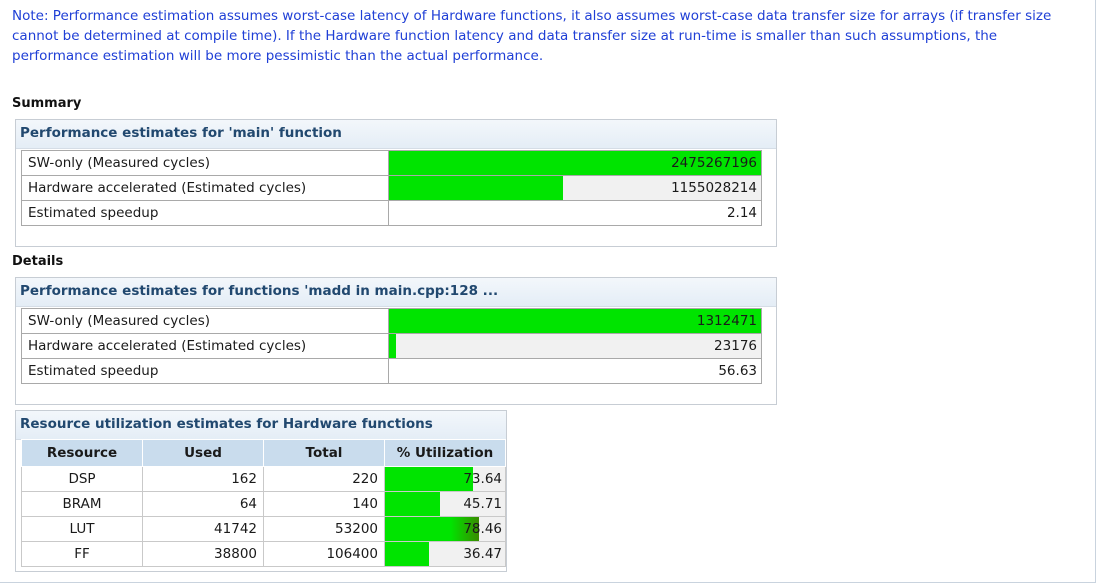 The height and width of the screenshot is (584, 1097). Describe the element at coordinates (482, 529) in the screenshot. I see `utilization-value: 78.46` at that location.